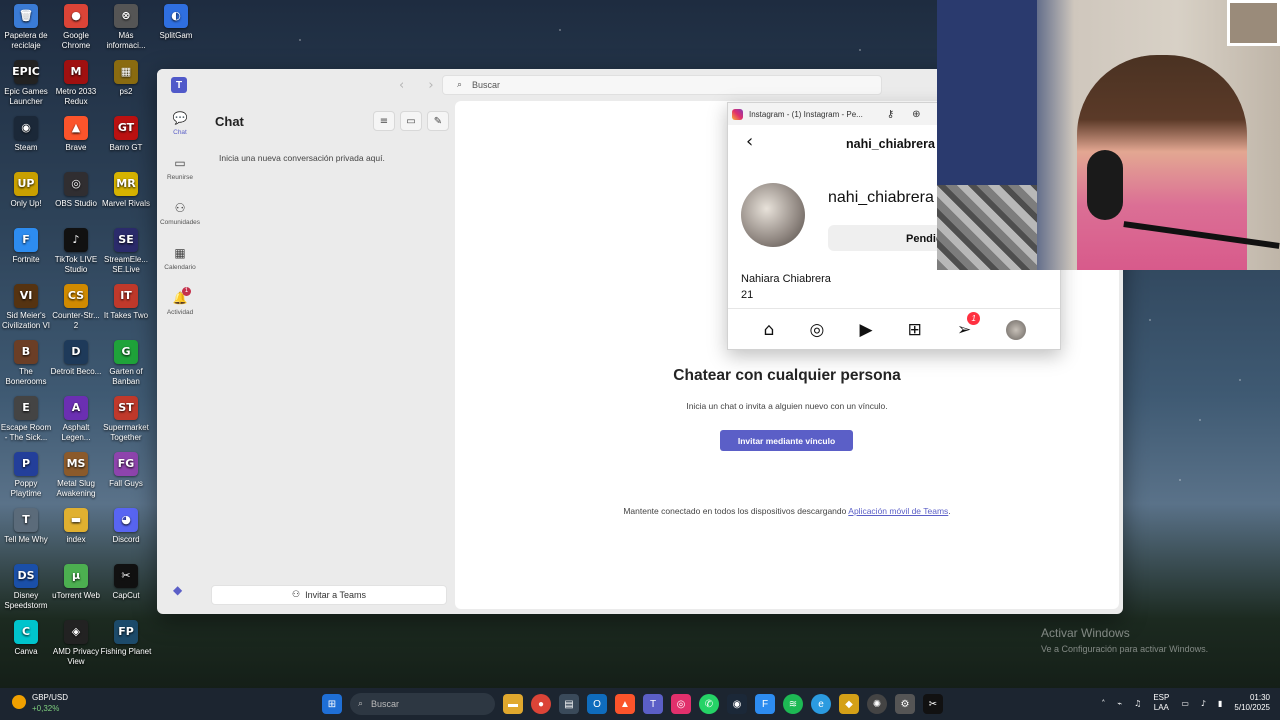  What do you see at coordinates (749, 141) in the screenshot?
I see `back-arrow-icon: ‹` at bounding box center [749, 141].